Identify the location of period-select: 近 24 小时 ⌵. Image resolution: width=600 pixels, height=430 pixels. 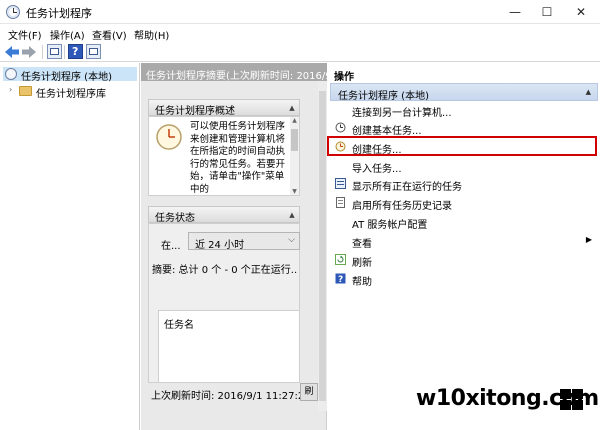
(244, 241).